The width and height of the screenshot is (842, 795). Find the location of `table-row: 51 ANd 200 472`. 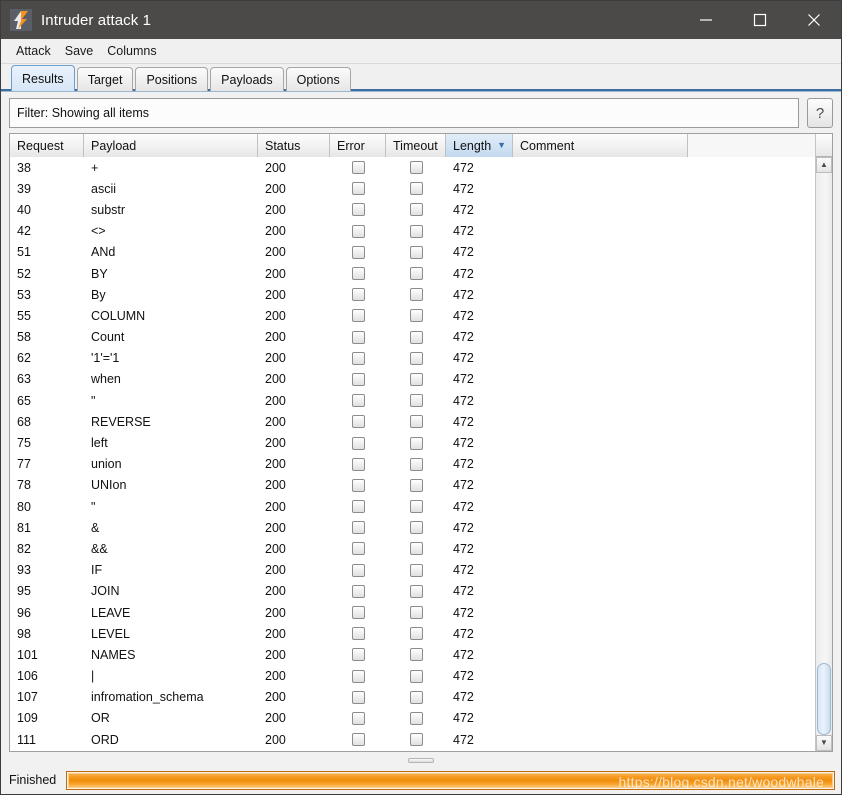

table-row: 51 ANd 200 472 is located at coordinates (412, 252).